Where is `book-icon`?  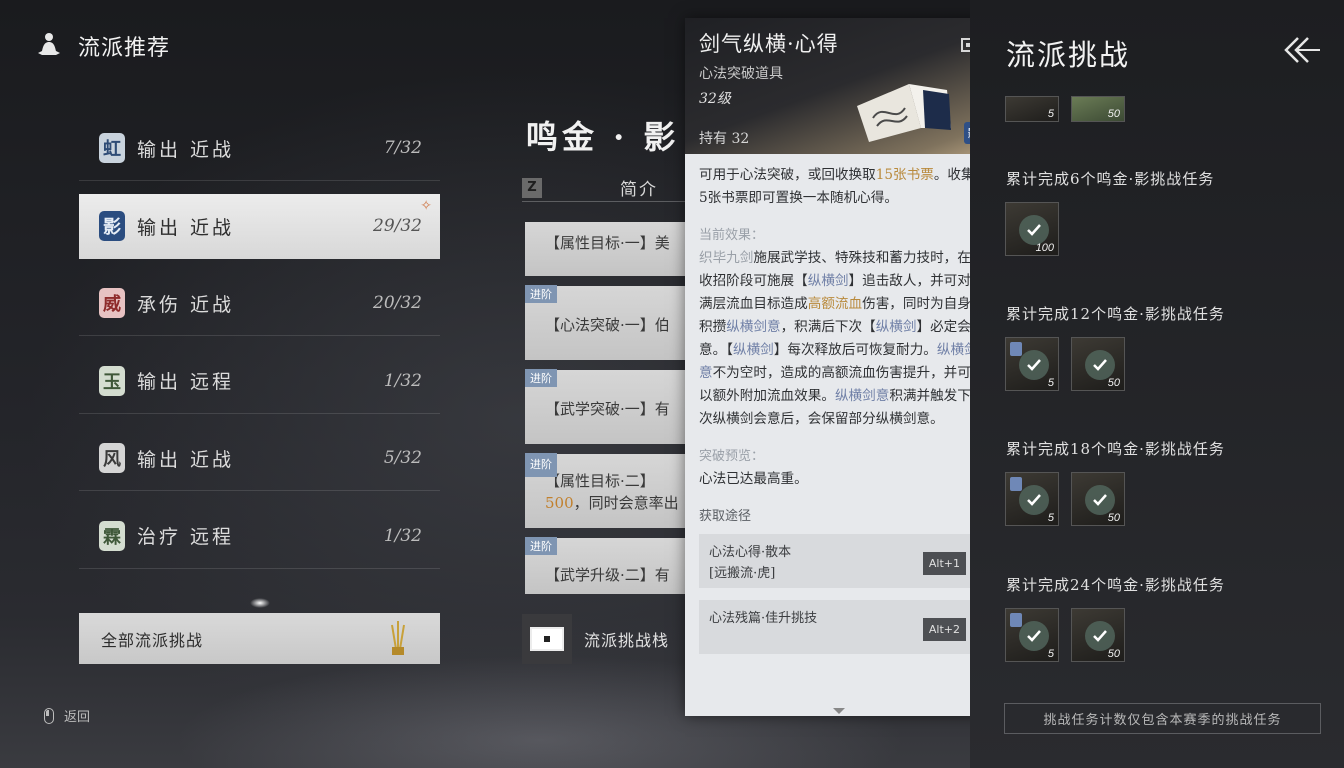 book-icon is located at coordinates (904, 113).